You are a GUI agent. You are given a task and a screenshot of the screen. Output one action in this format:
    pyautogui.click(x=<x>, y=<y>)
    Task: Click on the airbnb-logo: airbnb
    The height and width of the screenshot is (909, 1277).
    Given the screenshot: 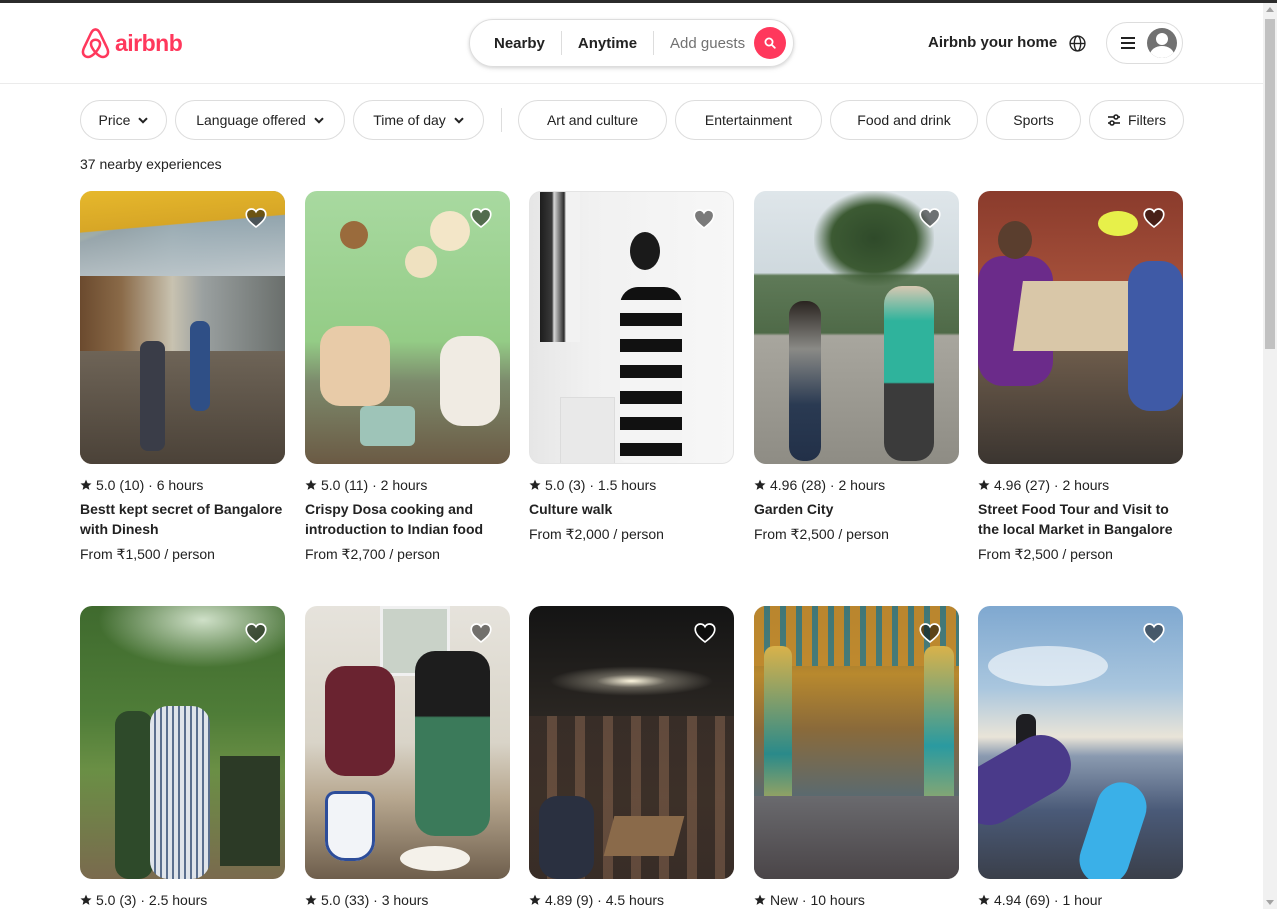 What is the action you would take?
    pyautogui.click(x=131, y=43)
    